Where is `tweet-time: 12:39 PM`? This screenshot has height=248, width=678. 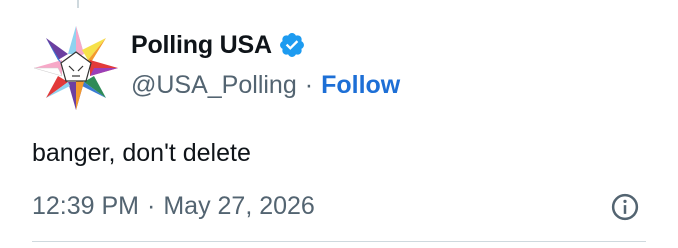 tweet-time: 12:39 PM is located at coordinates (85, 206).